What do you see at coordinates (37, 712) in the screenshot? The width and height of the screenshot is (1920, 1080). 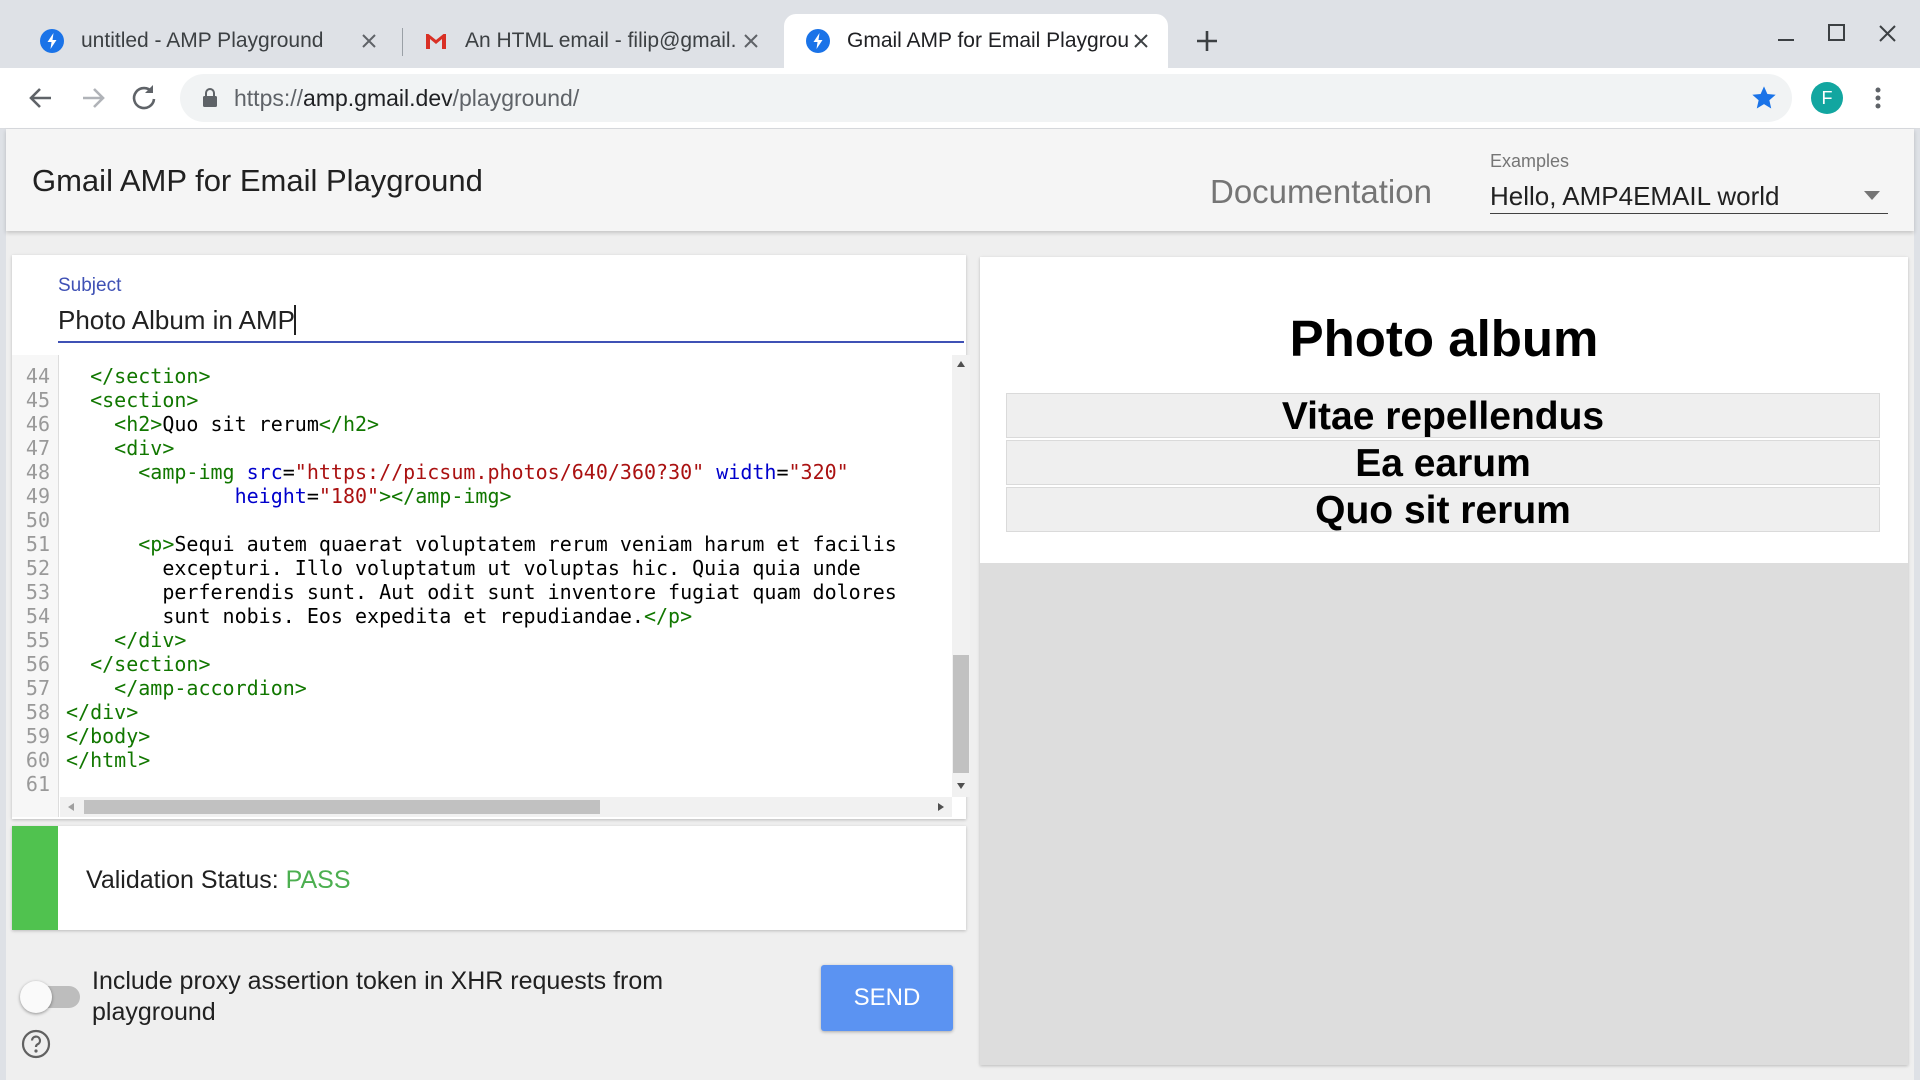 I see `line-number: 58` at bounding box center [37, 712].